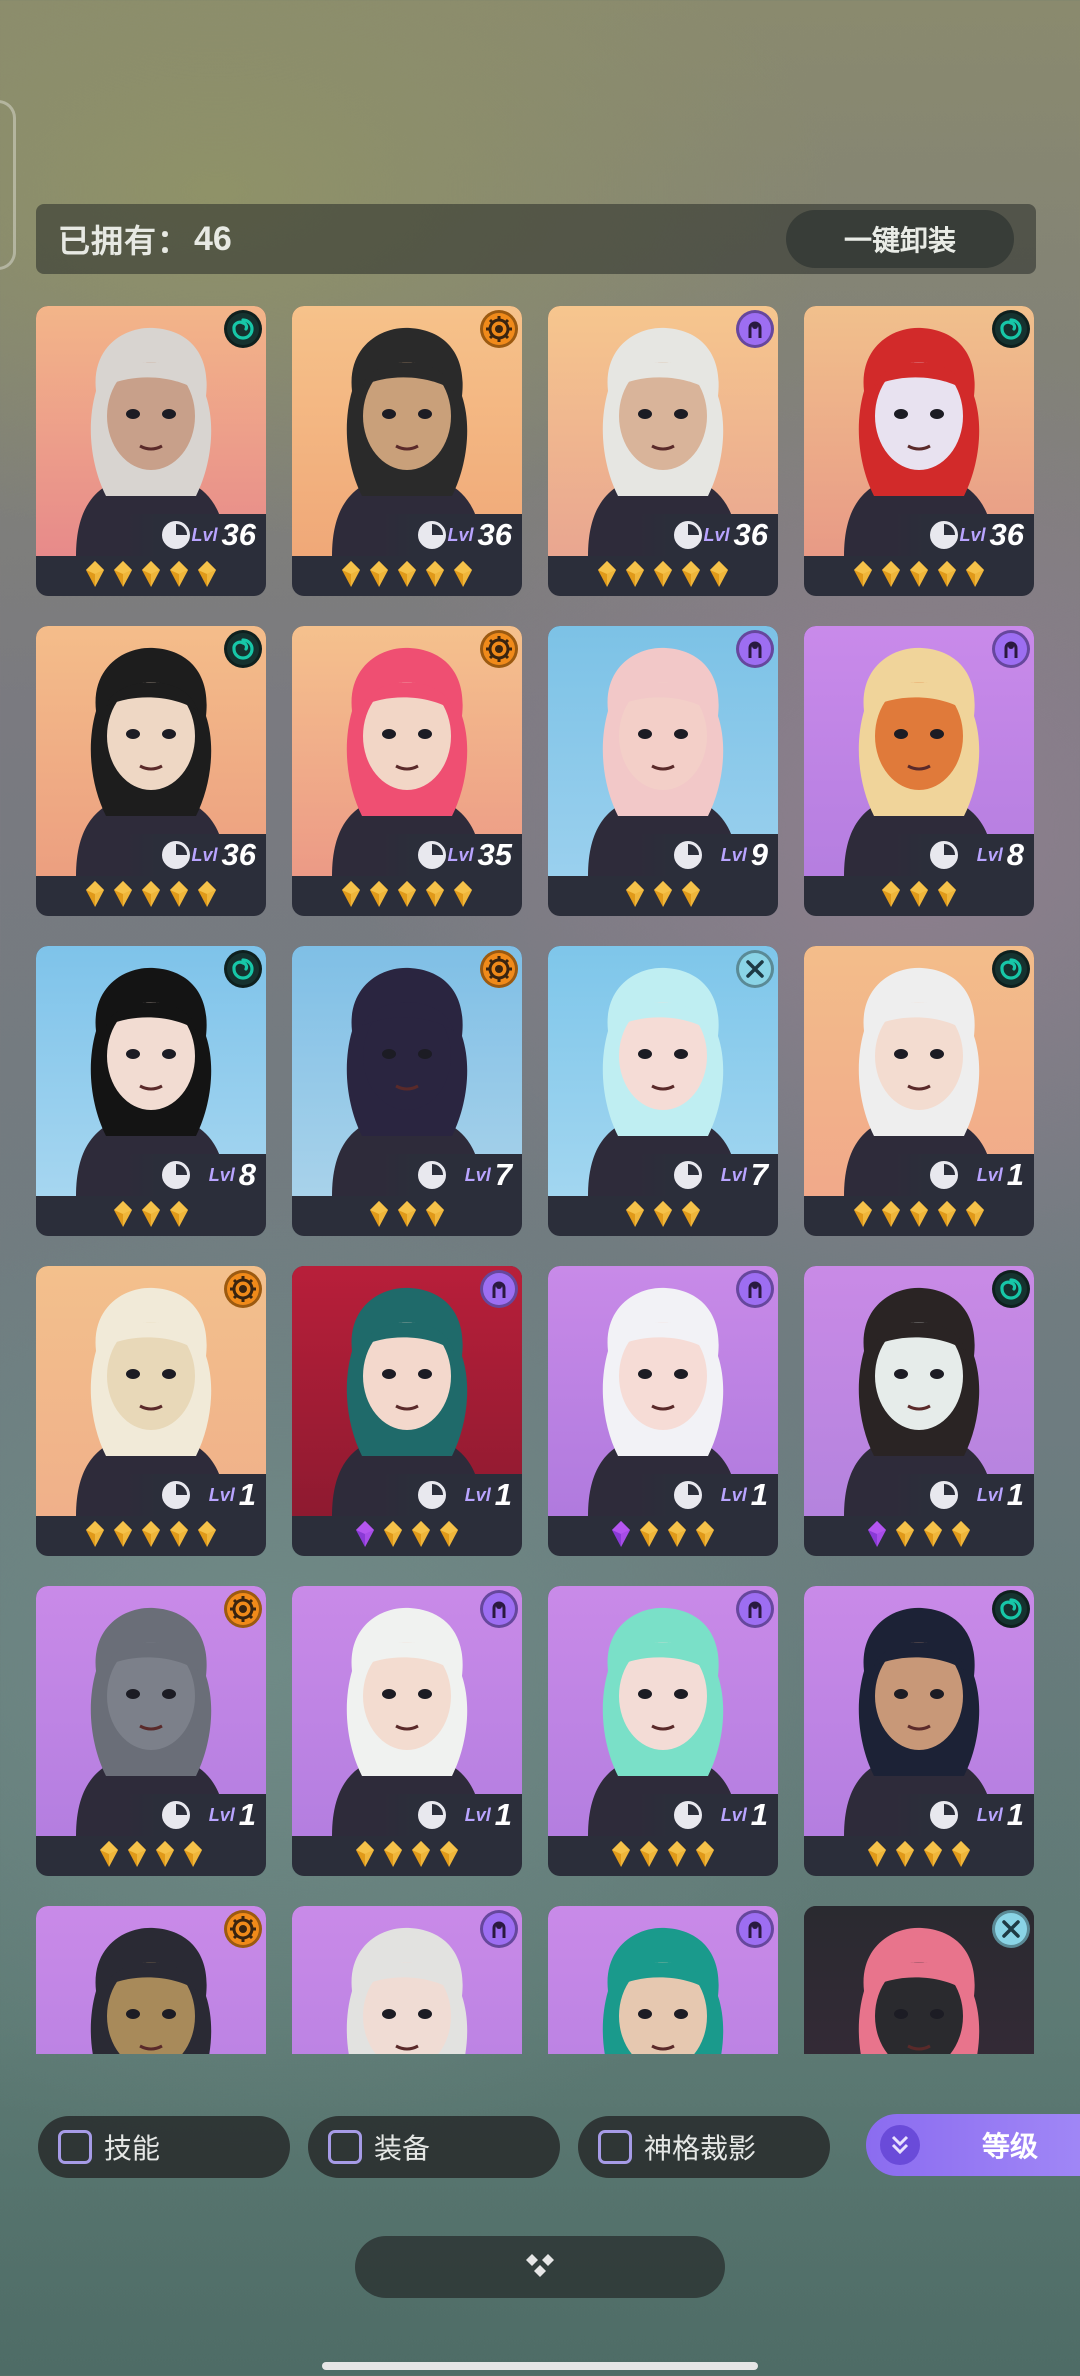  I want to click on side-drawer-handle, so click(8, 185).